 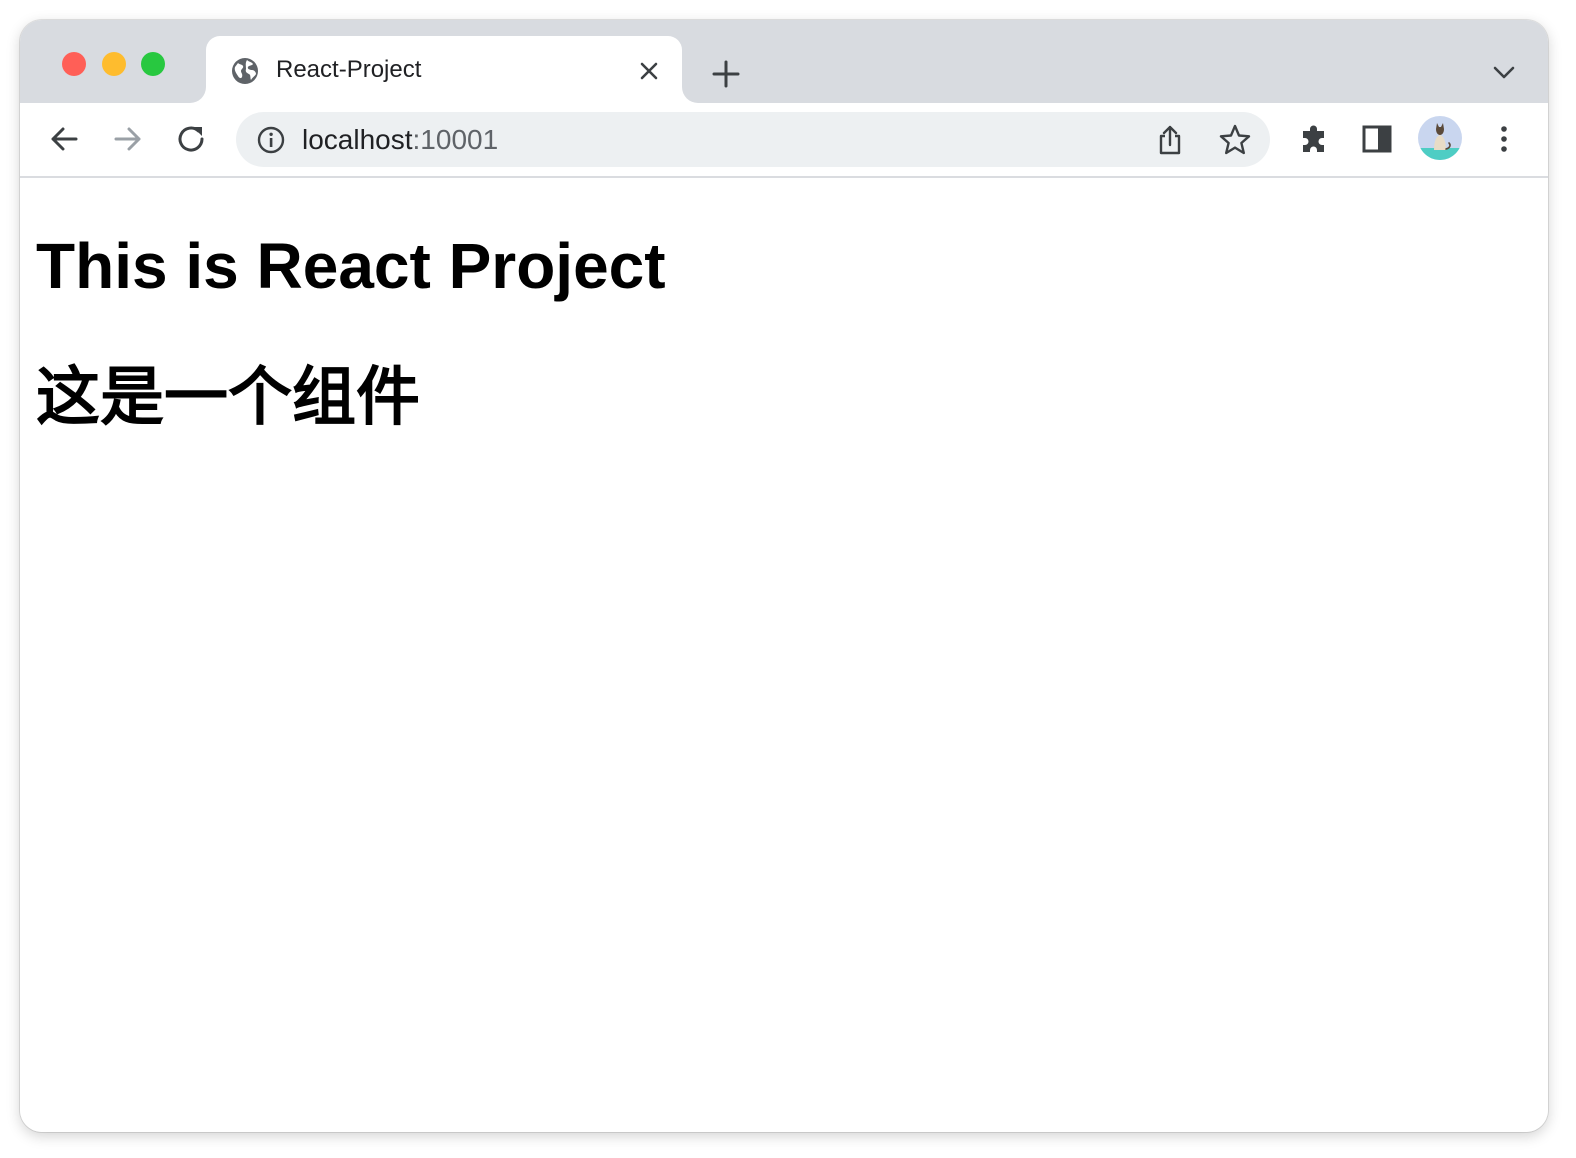 What do you see at coordinates (74, 64) in the screenshot?
I see `window-close-button` at bounding box center [74, 64].